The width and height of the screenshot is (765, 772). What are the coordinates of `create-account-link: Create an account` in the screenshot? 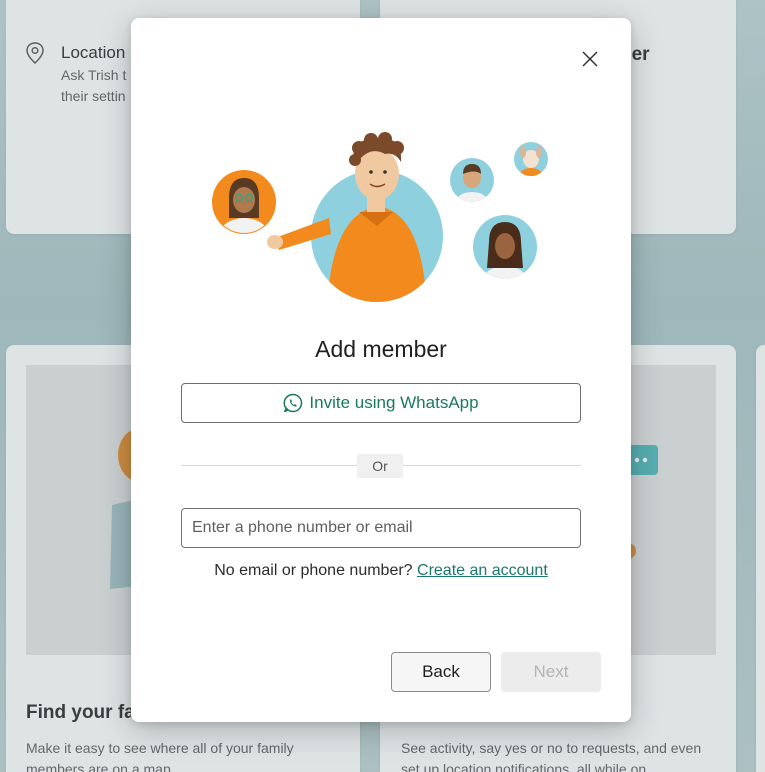 It's located at (482, 570).